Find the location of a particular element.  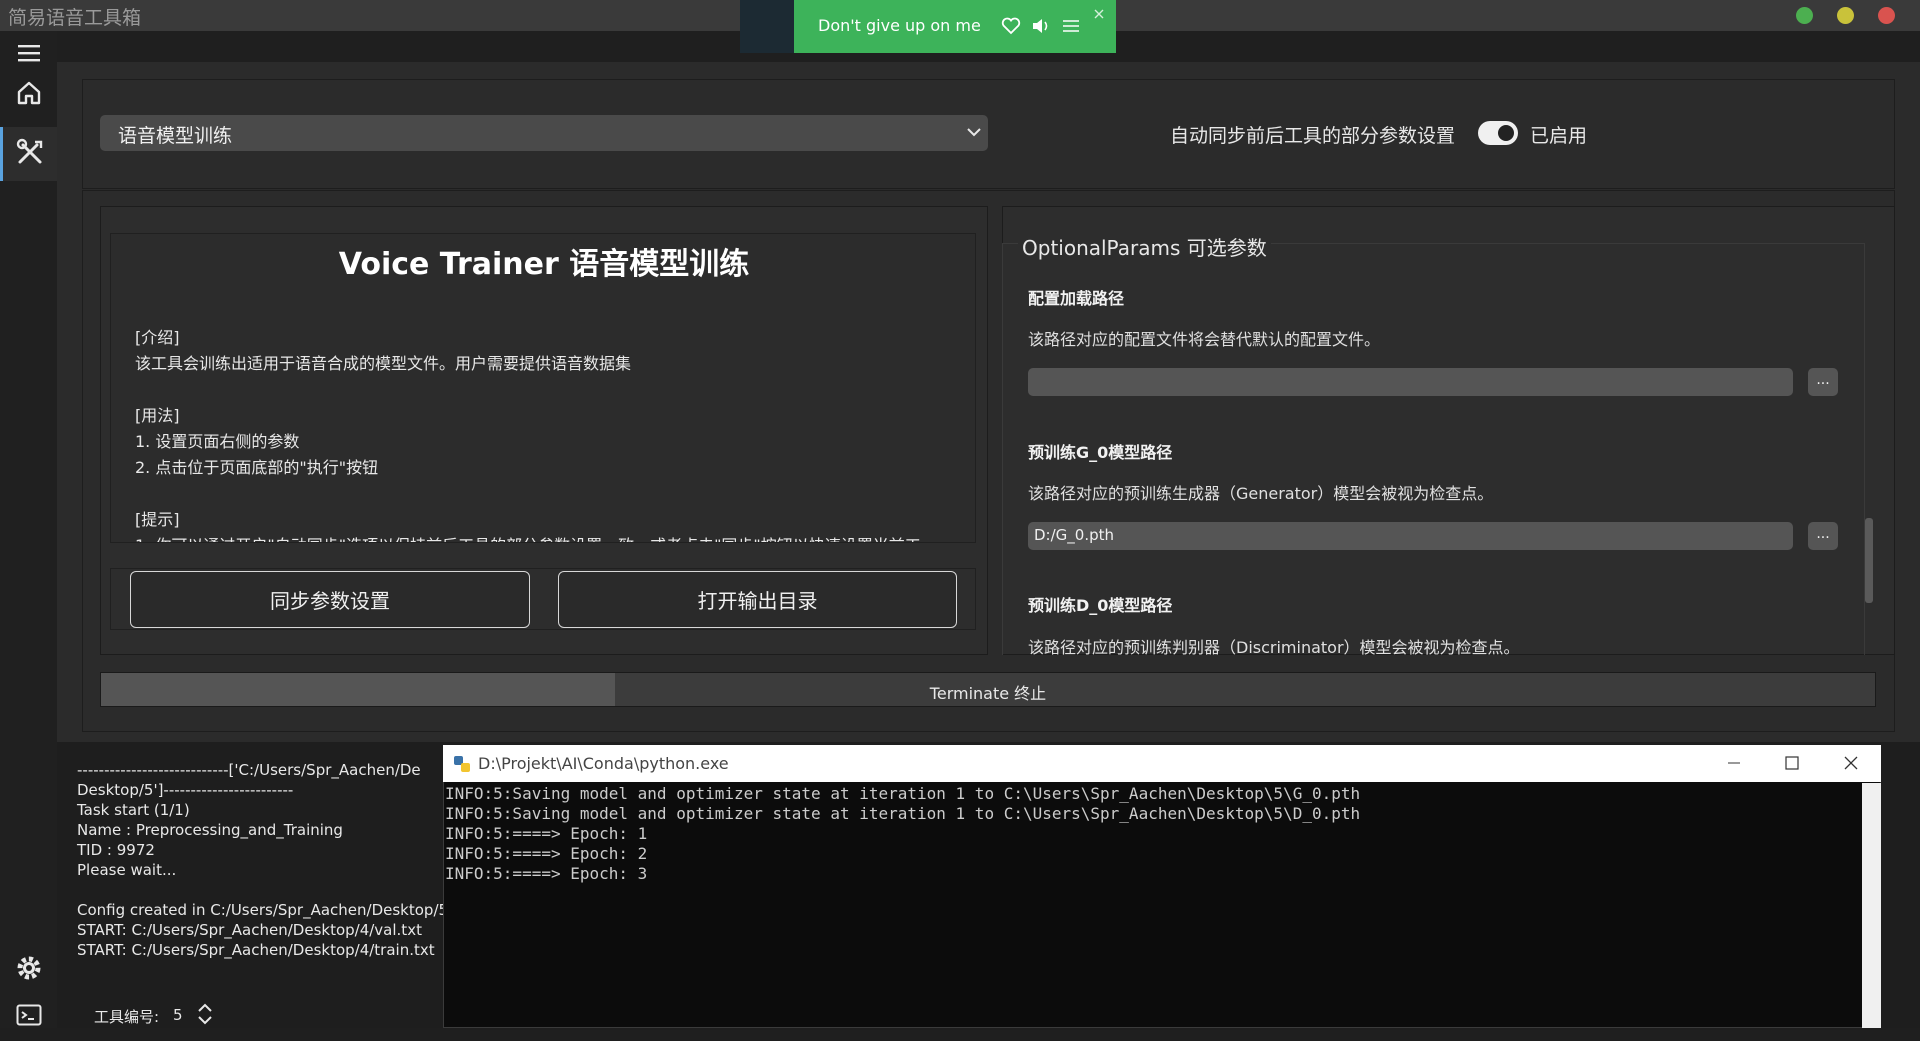

params-scrollbar is located at coordinates (1869, 560).